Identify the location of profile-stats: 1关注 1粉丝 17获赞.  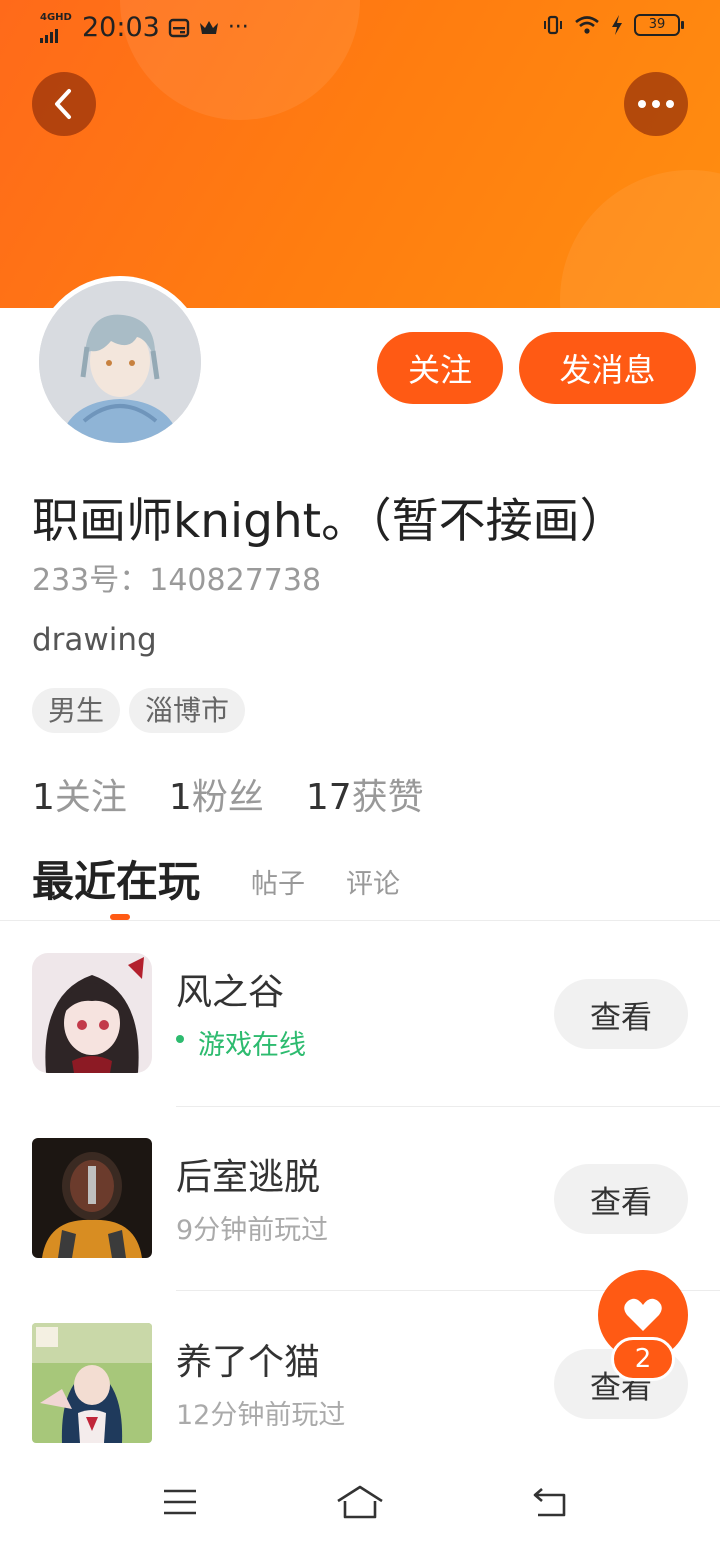
(228, 794).